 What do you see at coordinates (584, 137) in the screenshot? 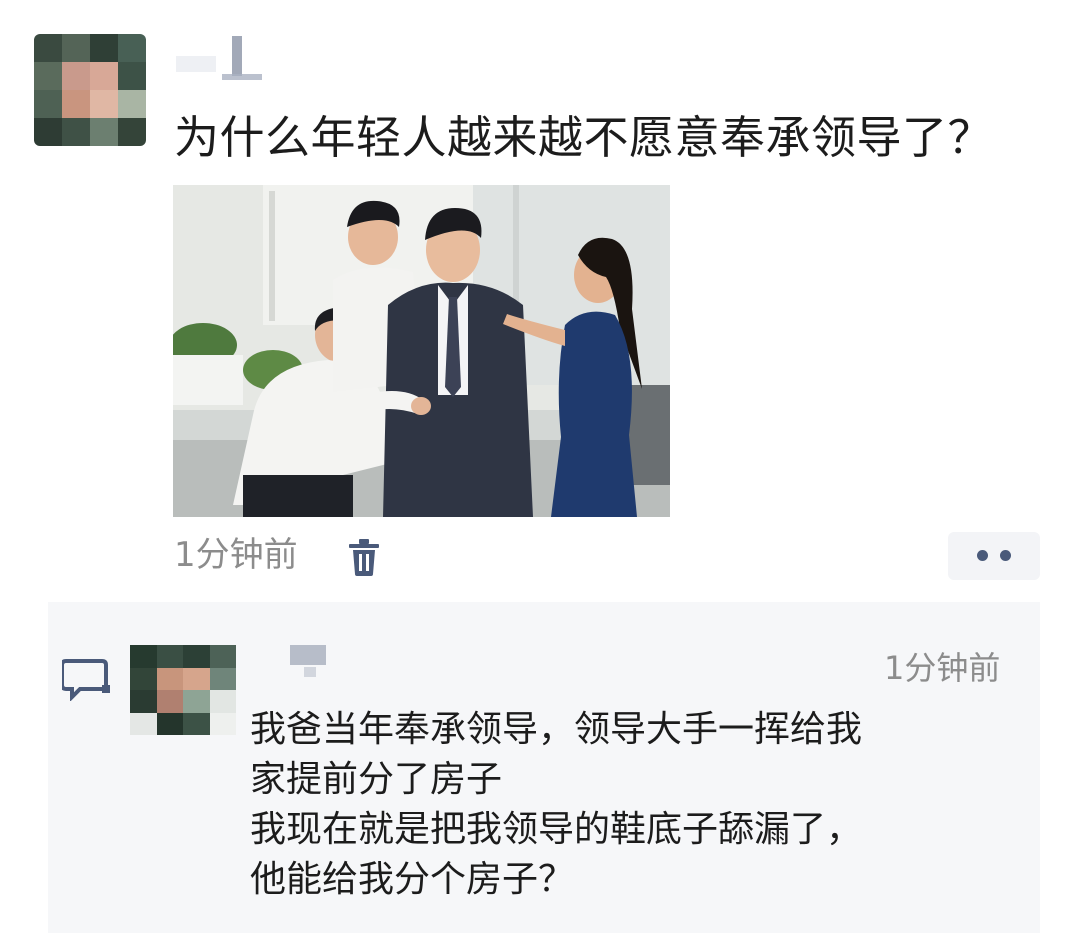
I see `post-text: 为什么年轻人越来越不愿意奉承领导了？` at bounding box center [584, 137].